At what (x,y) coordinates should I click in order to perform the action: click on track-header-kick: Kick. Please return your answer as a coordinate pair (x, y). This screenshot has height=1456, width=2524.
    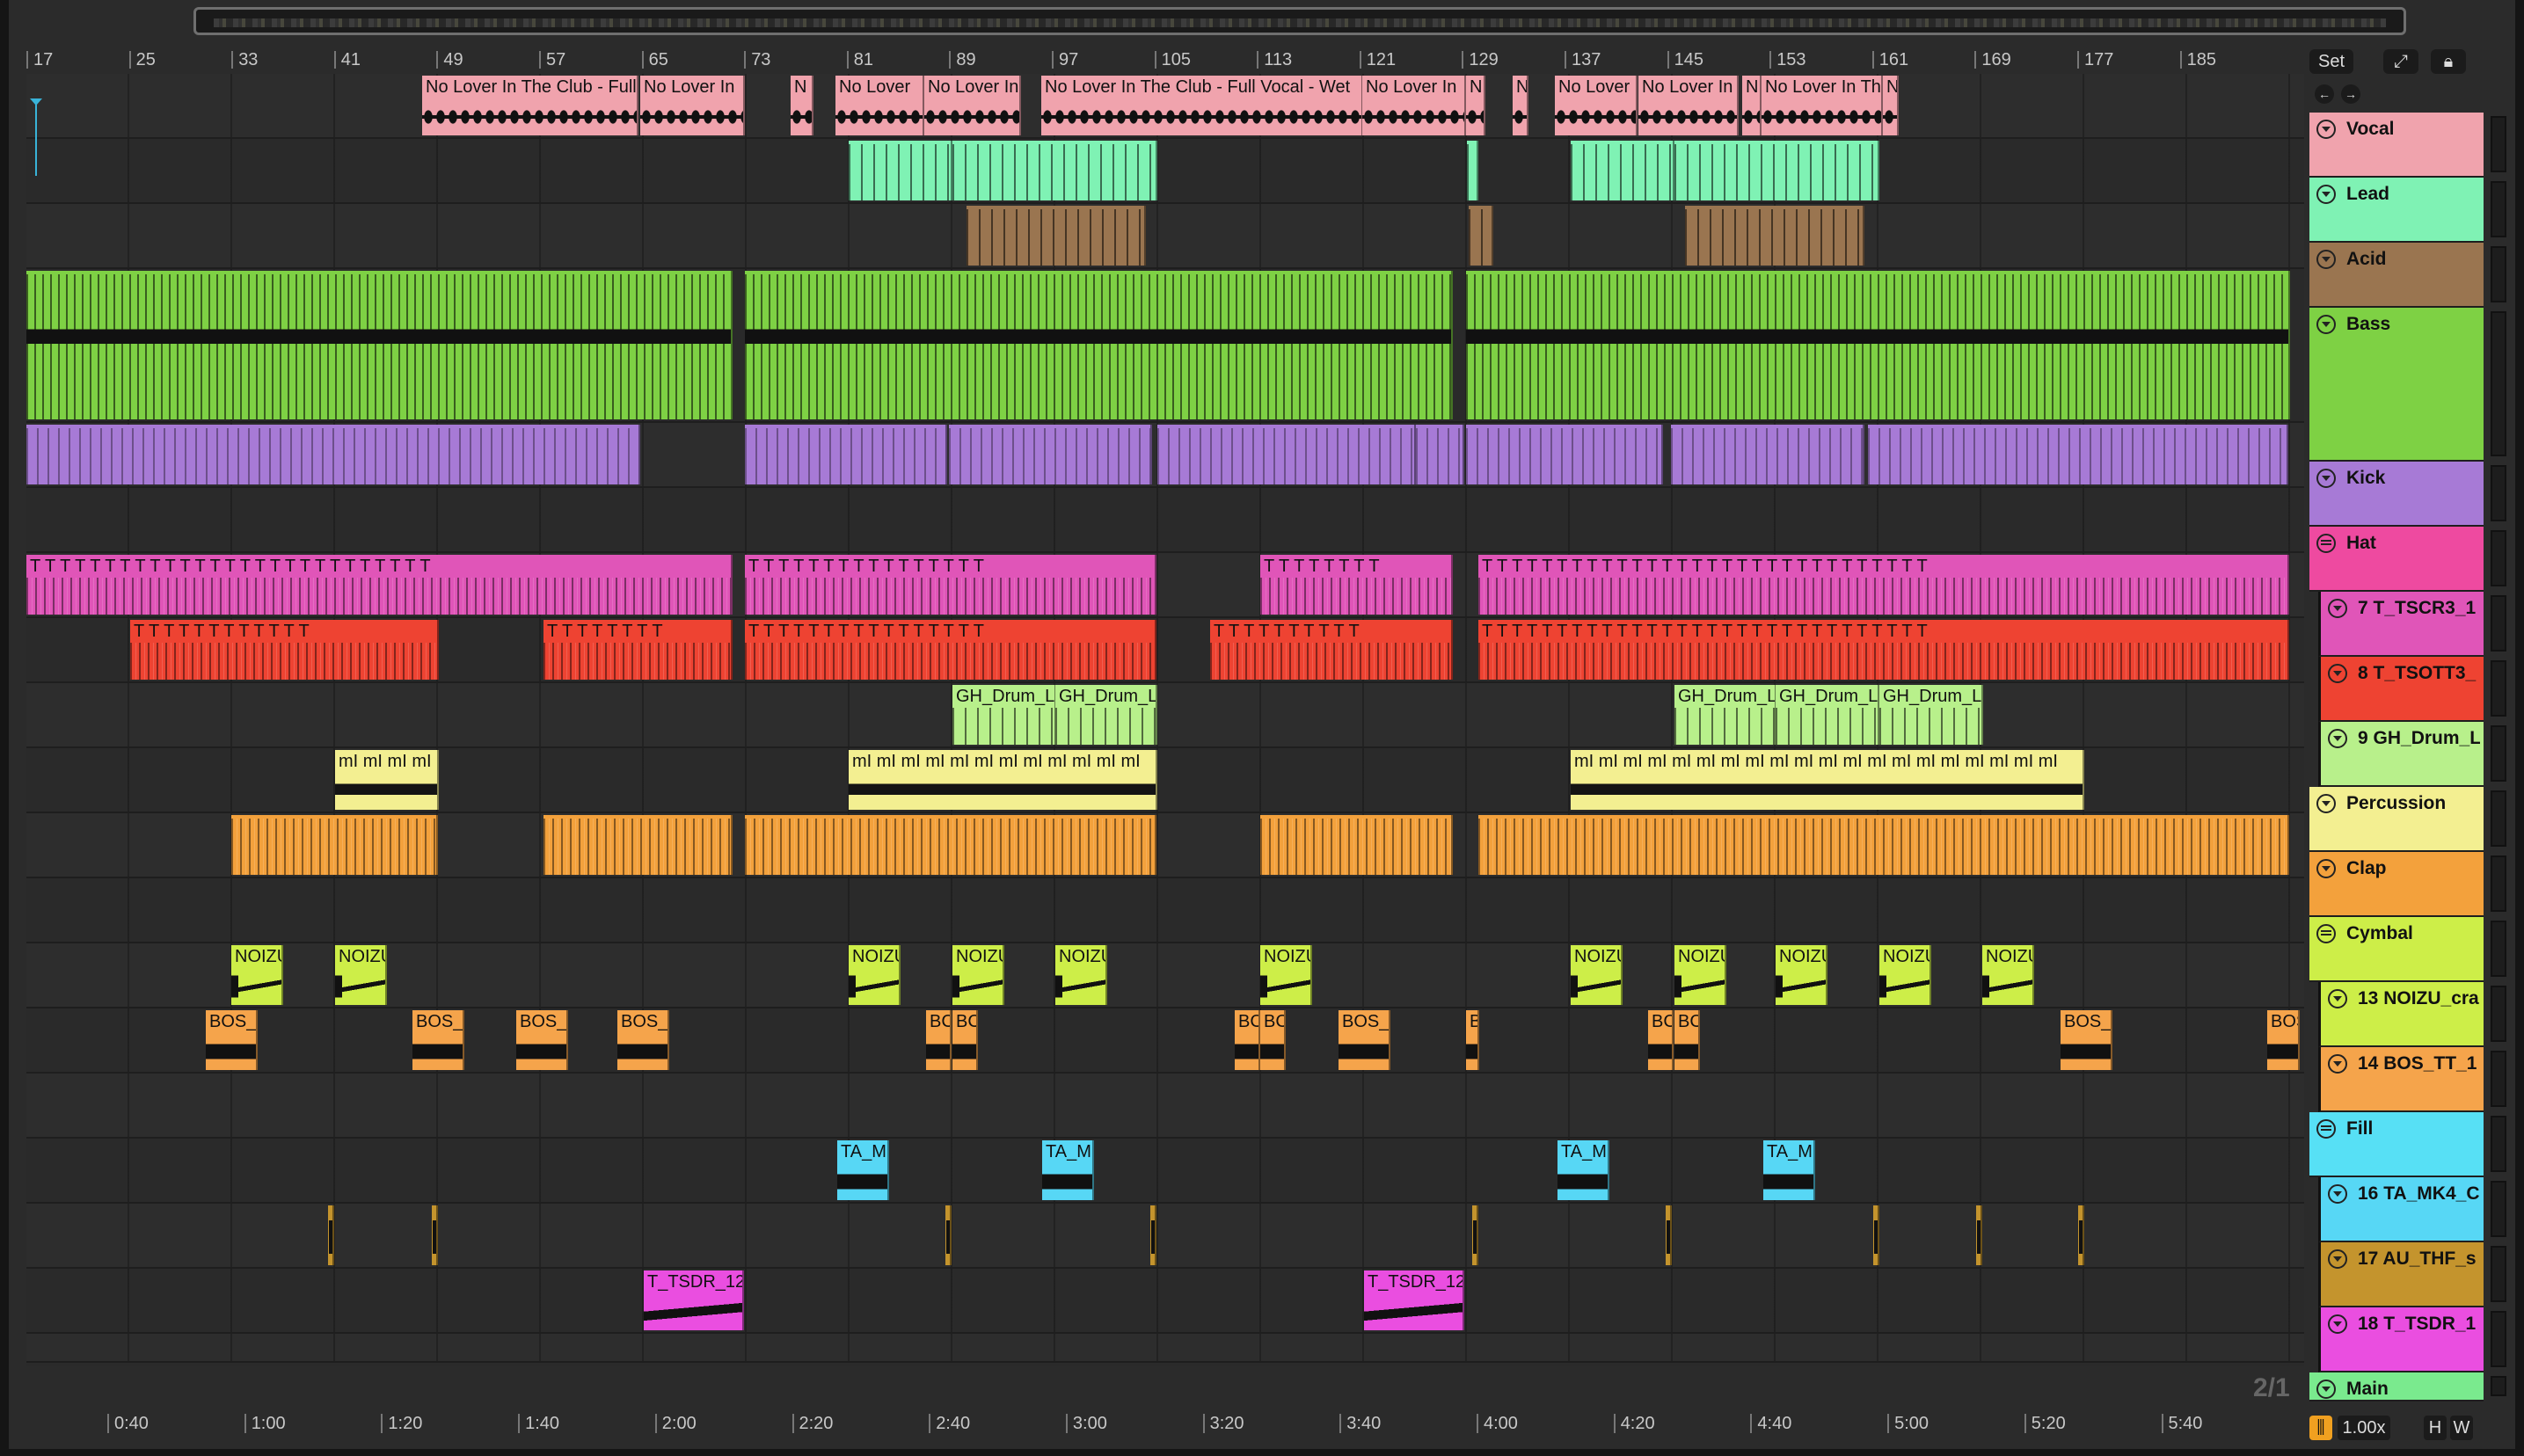
    Looking at the image, I should click on (2397, 494).